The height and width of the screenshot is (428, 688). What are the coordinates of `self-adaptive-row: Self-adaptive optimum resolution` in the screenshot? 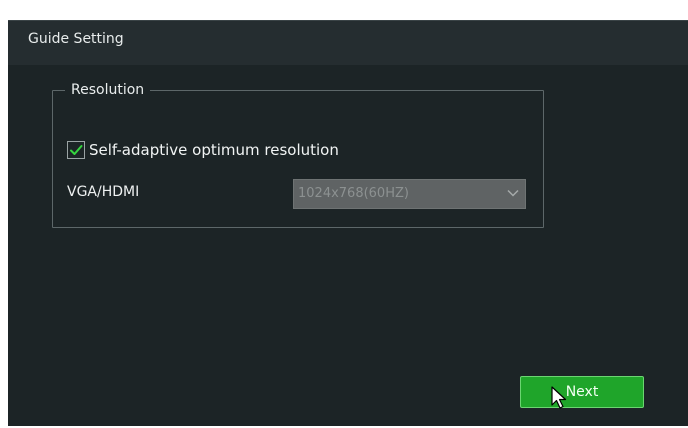 It's located at (203, 150).